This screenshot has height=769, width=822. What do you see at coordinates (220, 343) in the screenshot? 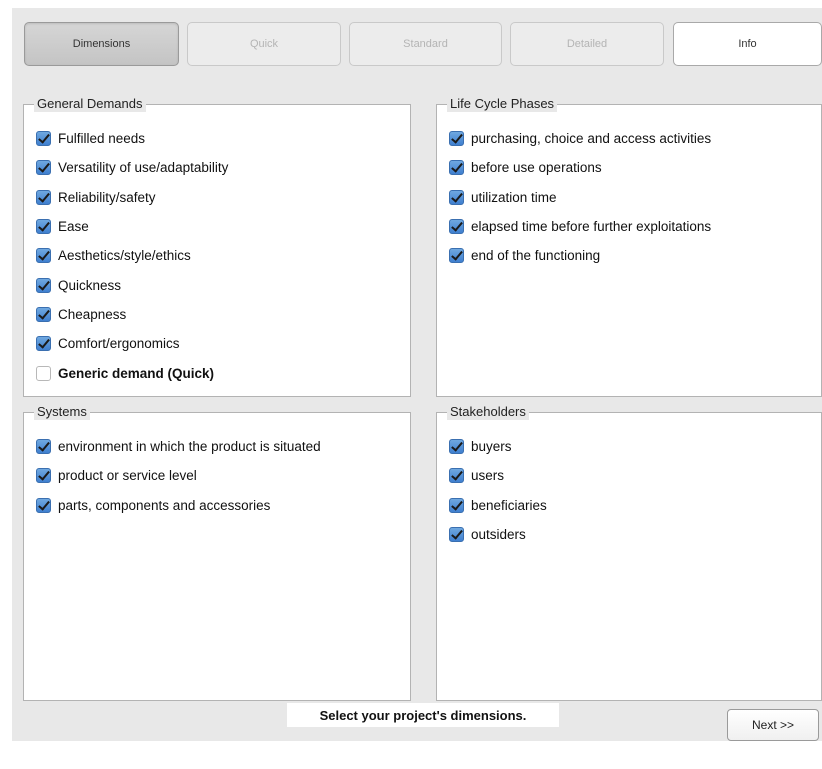
I see `checkbox-item: Comfort/ergonomics` at bounding box center [220, 343].